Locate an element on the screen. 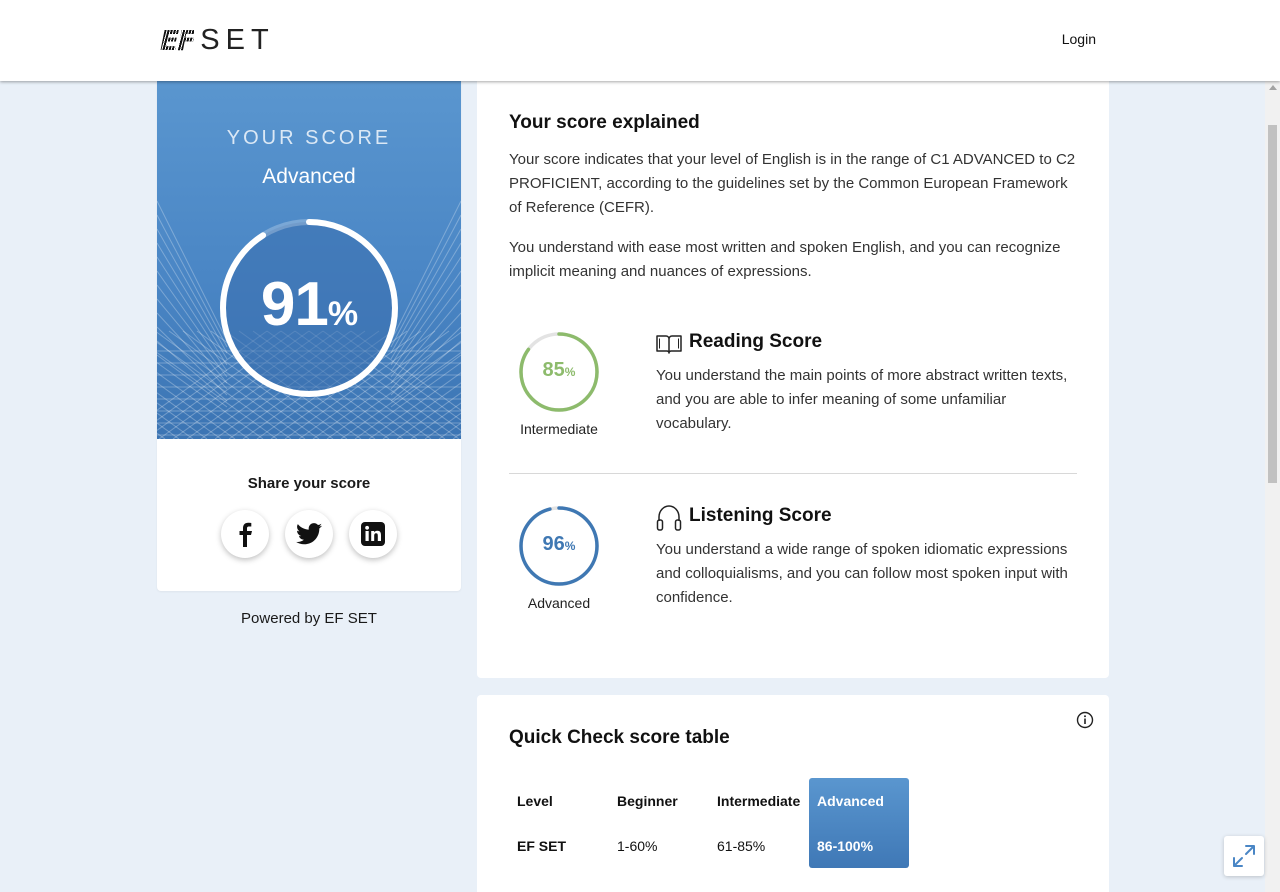 The image size is (1280, 892). reading-score-value: 85% is located at coordinates (559, 370).